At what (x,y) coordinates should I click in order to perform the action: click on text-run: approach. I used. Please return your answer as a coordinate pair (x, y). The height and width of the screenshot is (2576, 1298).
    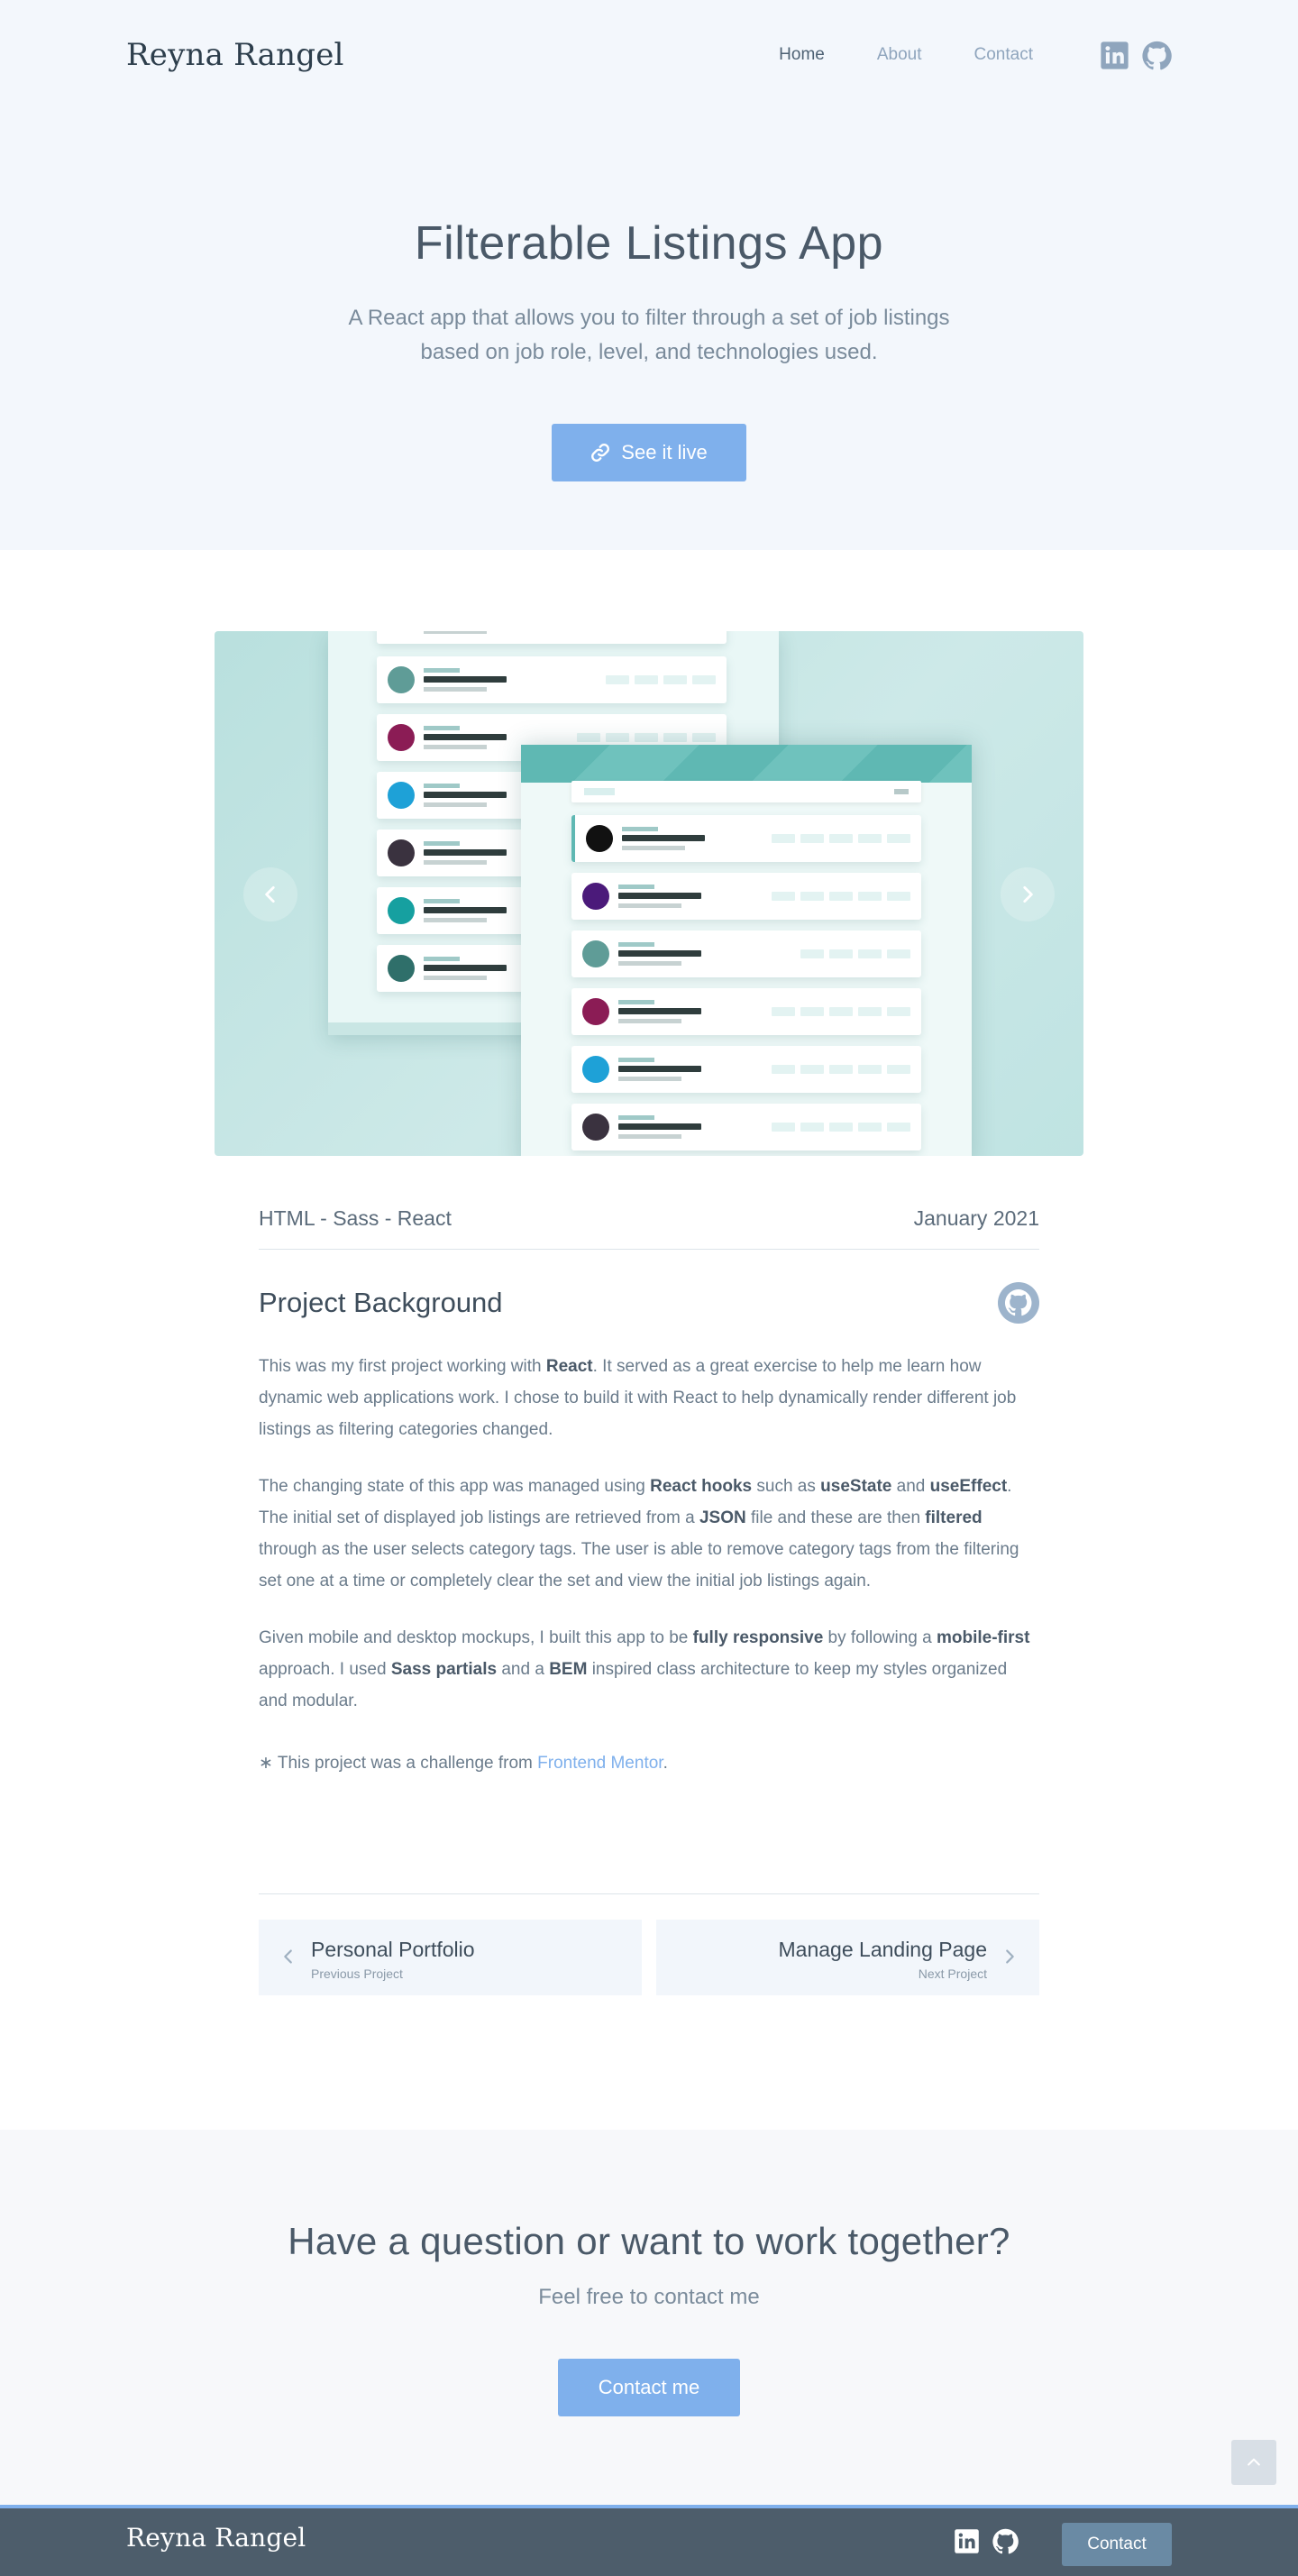
    Looking at the image, I should click on (325, 1669).